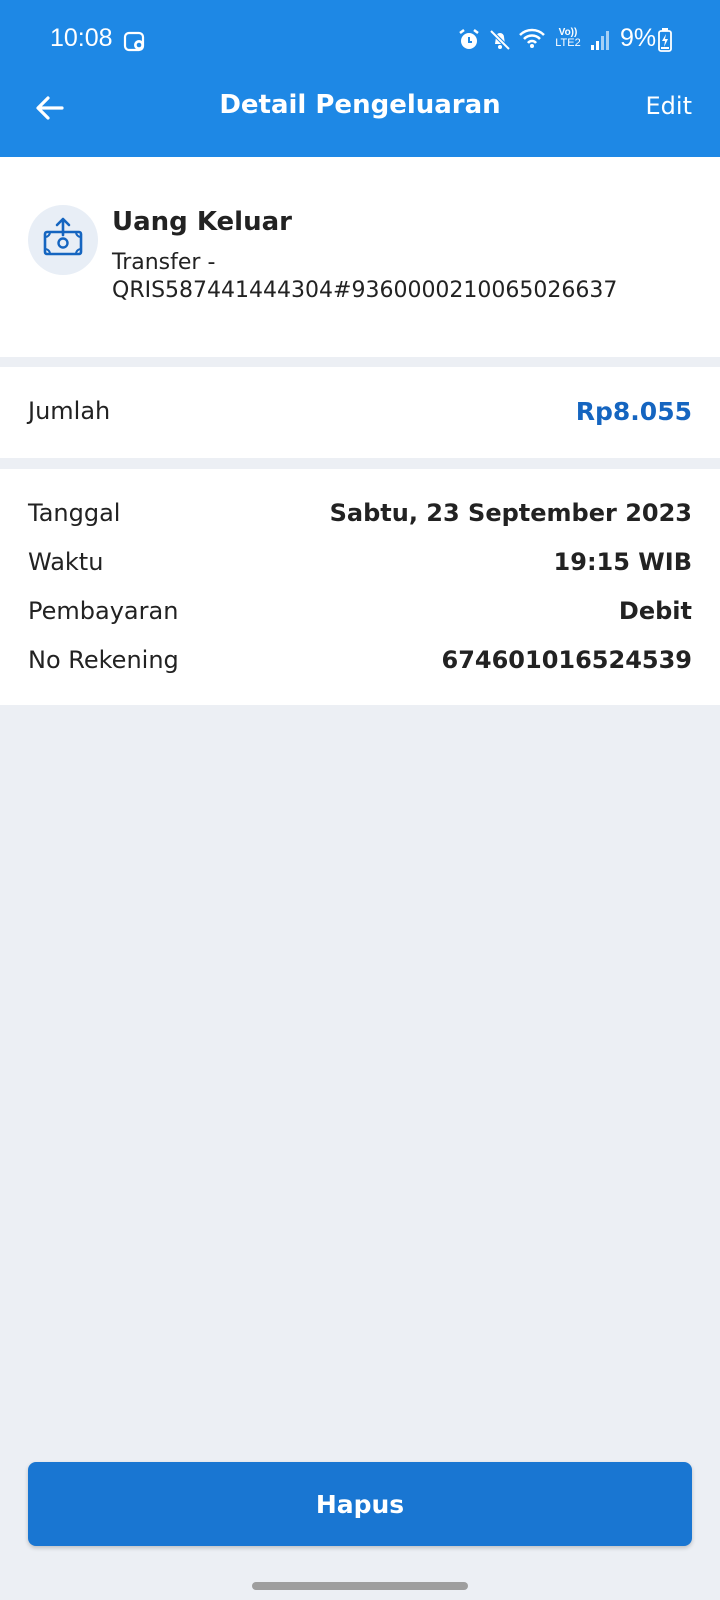  I want to click on detail-row-account: No Rekening 674601016524539, so click(360, 666).